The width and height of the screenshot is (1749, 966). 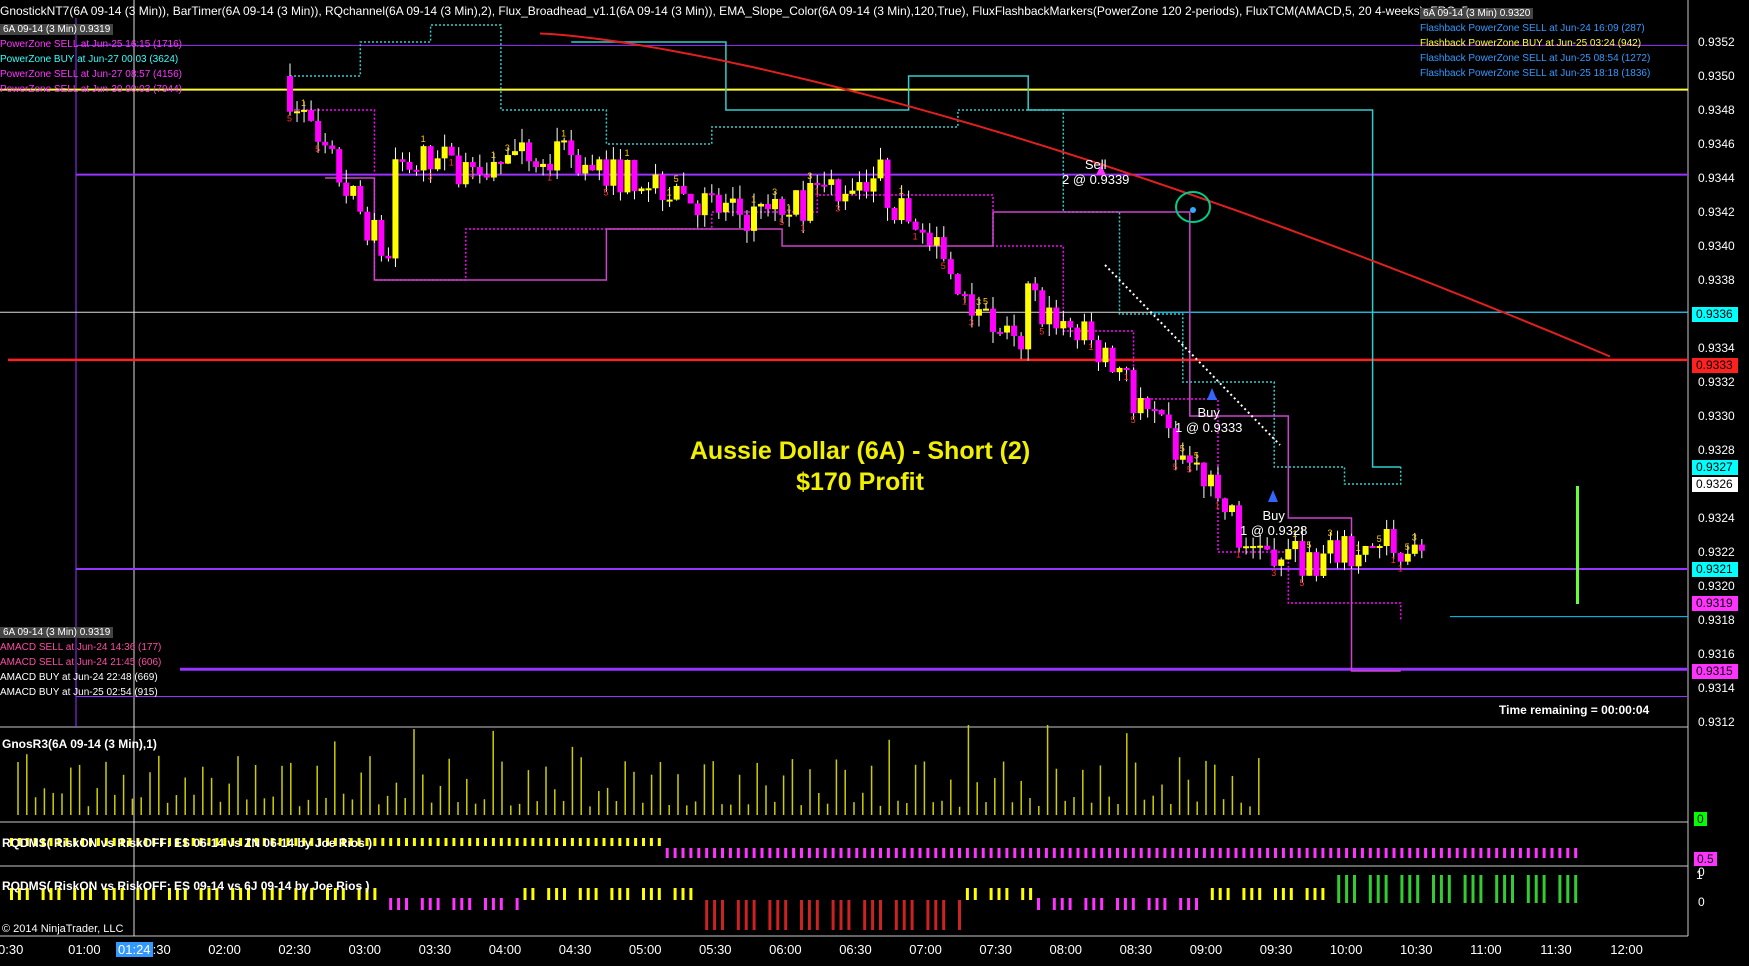 I want to click on price-tag: 0.9333, so click(x=1715, y=365).